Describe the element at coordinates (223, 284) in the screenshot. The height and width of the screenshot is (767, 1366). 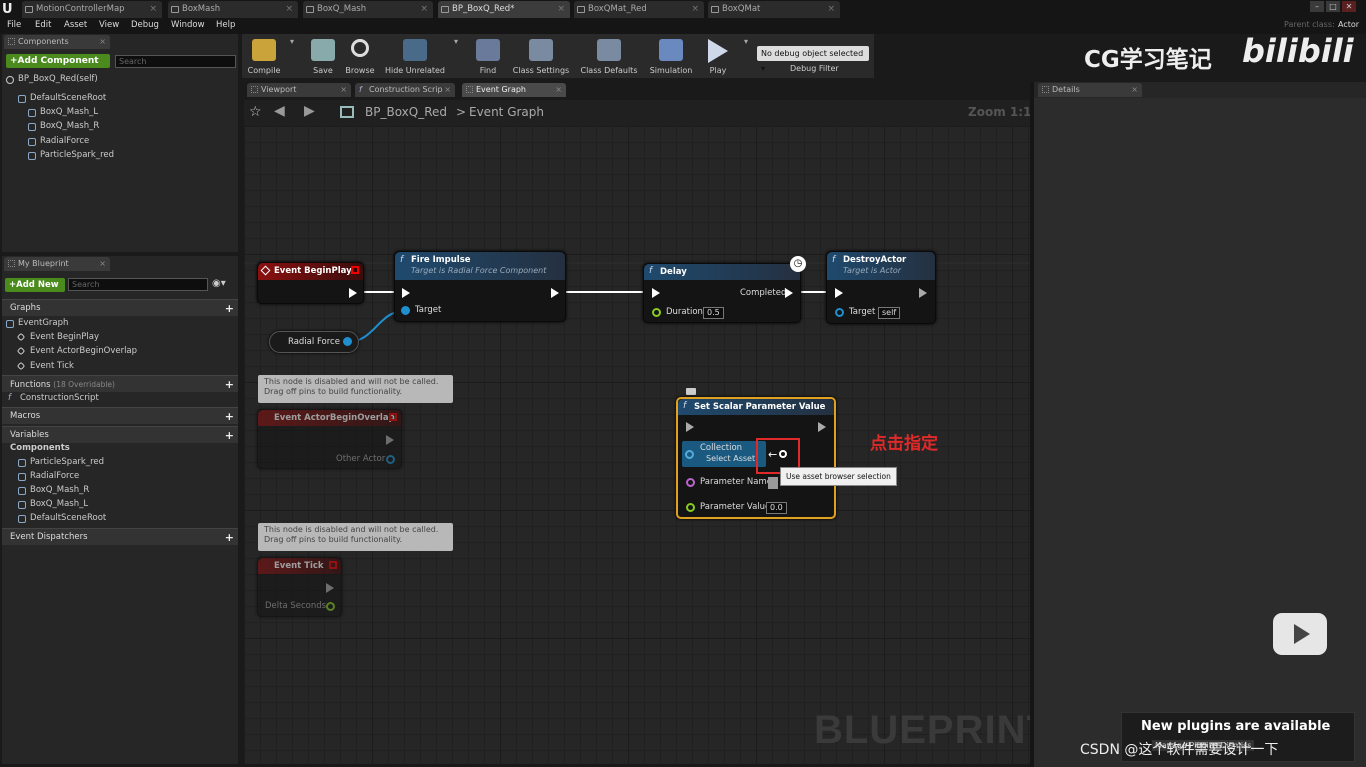
I see `eye-icon: ◉▾` at that location.